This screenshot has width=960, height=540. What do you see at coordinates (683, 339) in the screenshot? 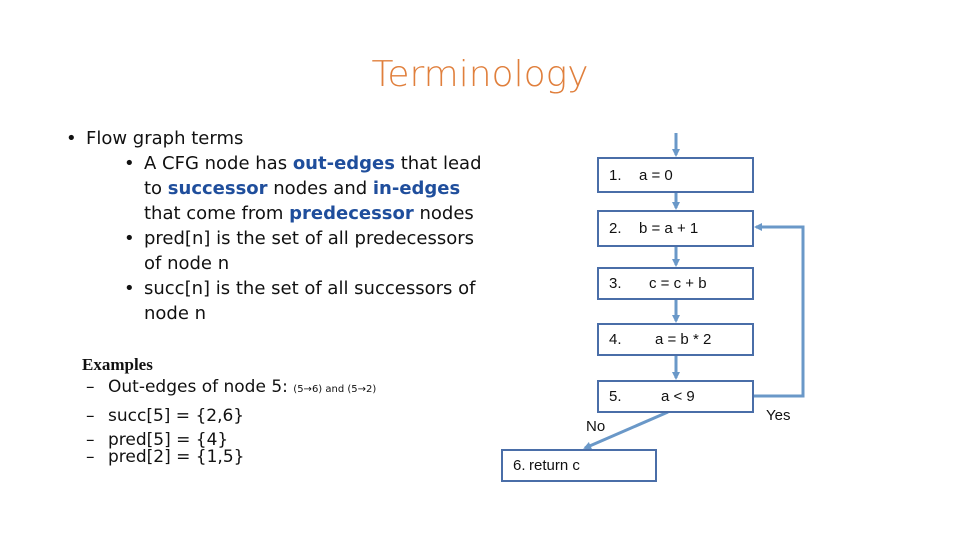
I see `node-statement: a = b * 2` at bounding box center [683, 339].